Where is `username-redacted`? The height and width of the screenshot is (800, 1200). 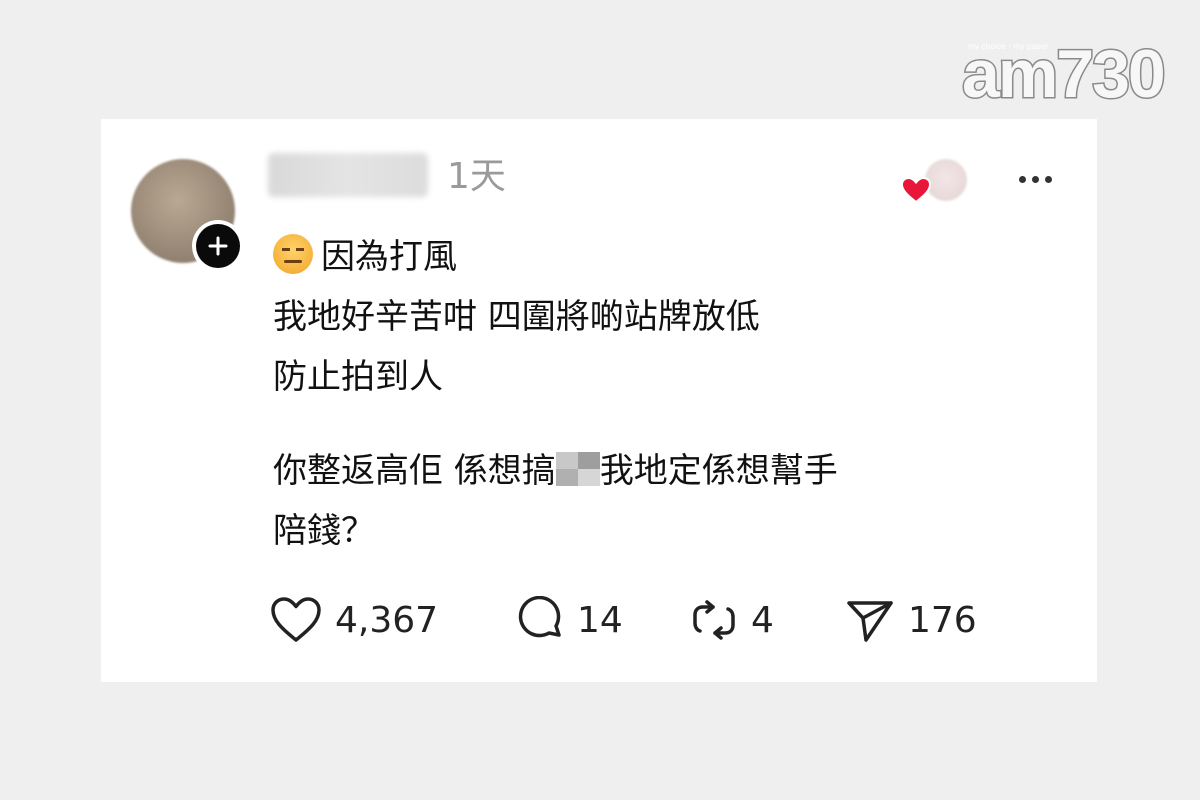
username-redacted is located at coordinates (348, 175).